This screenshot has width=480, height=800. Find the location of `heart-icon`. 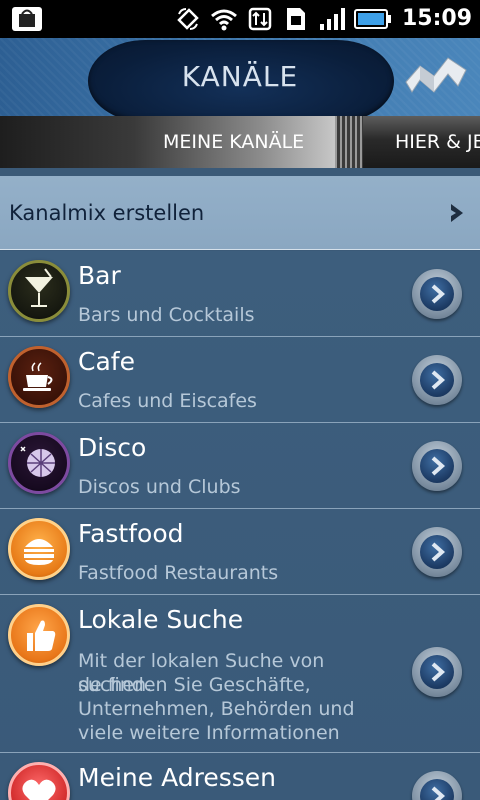

heart-icon is located at coordinates (39, 781).